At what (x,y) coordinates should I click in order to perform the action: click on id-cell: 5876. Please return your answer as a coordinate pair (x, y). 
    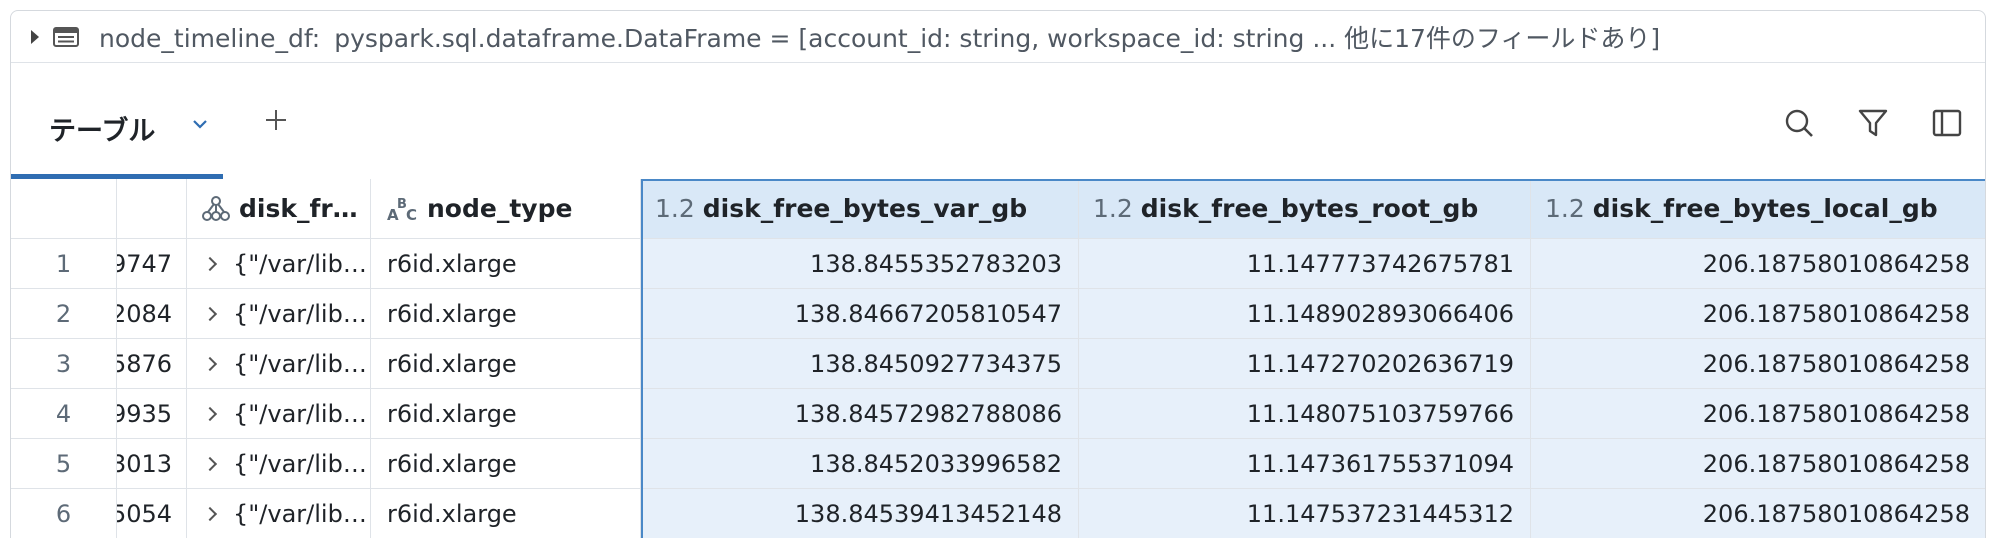
    Looking at the image, I should click on (152, 364).